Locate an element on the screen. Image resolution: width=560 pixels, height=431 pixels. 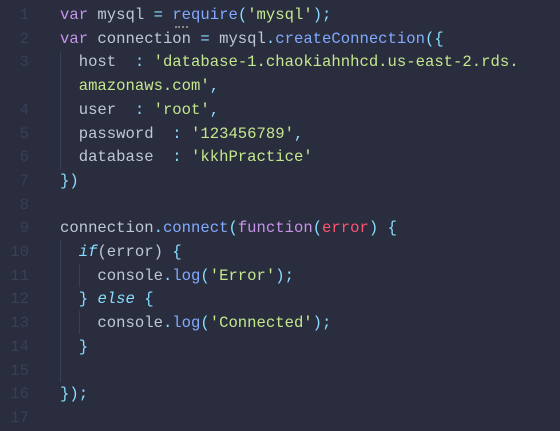
token-param: error is located at coordinates (345, 228).